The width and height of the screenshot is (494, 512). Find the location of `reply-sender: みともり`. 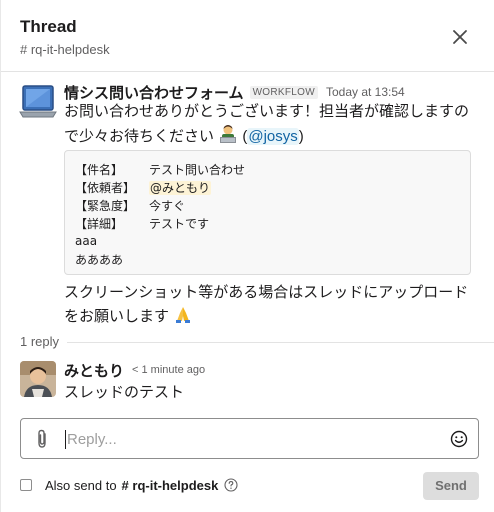

reply-sender: みともり is located at coordinates (94, 370).